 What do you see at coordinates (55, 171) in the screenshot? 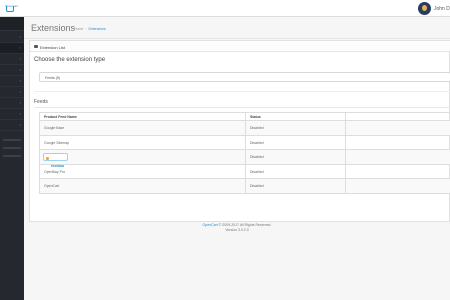
I see `feed-name: OpenBay Pro` at bounding box center [55, 171].